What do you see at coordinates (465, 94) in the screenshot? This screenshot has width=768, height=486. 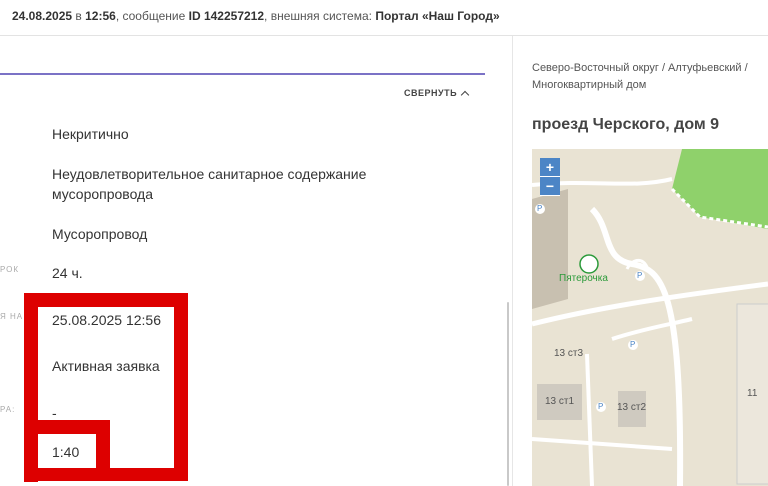 I see `chevron-up-icon` at bounding box center [465, 94].